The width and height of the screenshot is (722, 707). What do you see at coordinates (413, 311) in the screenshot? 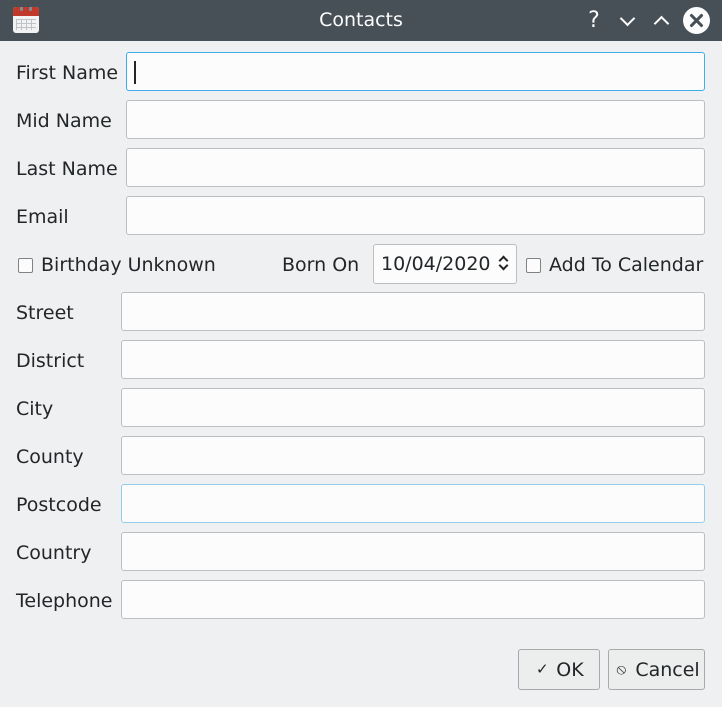
I see `street-input` at bounding box center [413, 311].